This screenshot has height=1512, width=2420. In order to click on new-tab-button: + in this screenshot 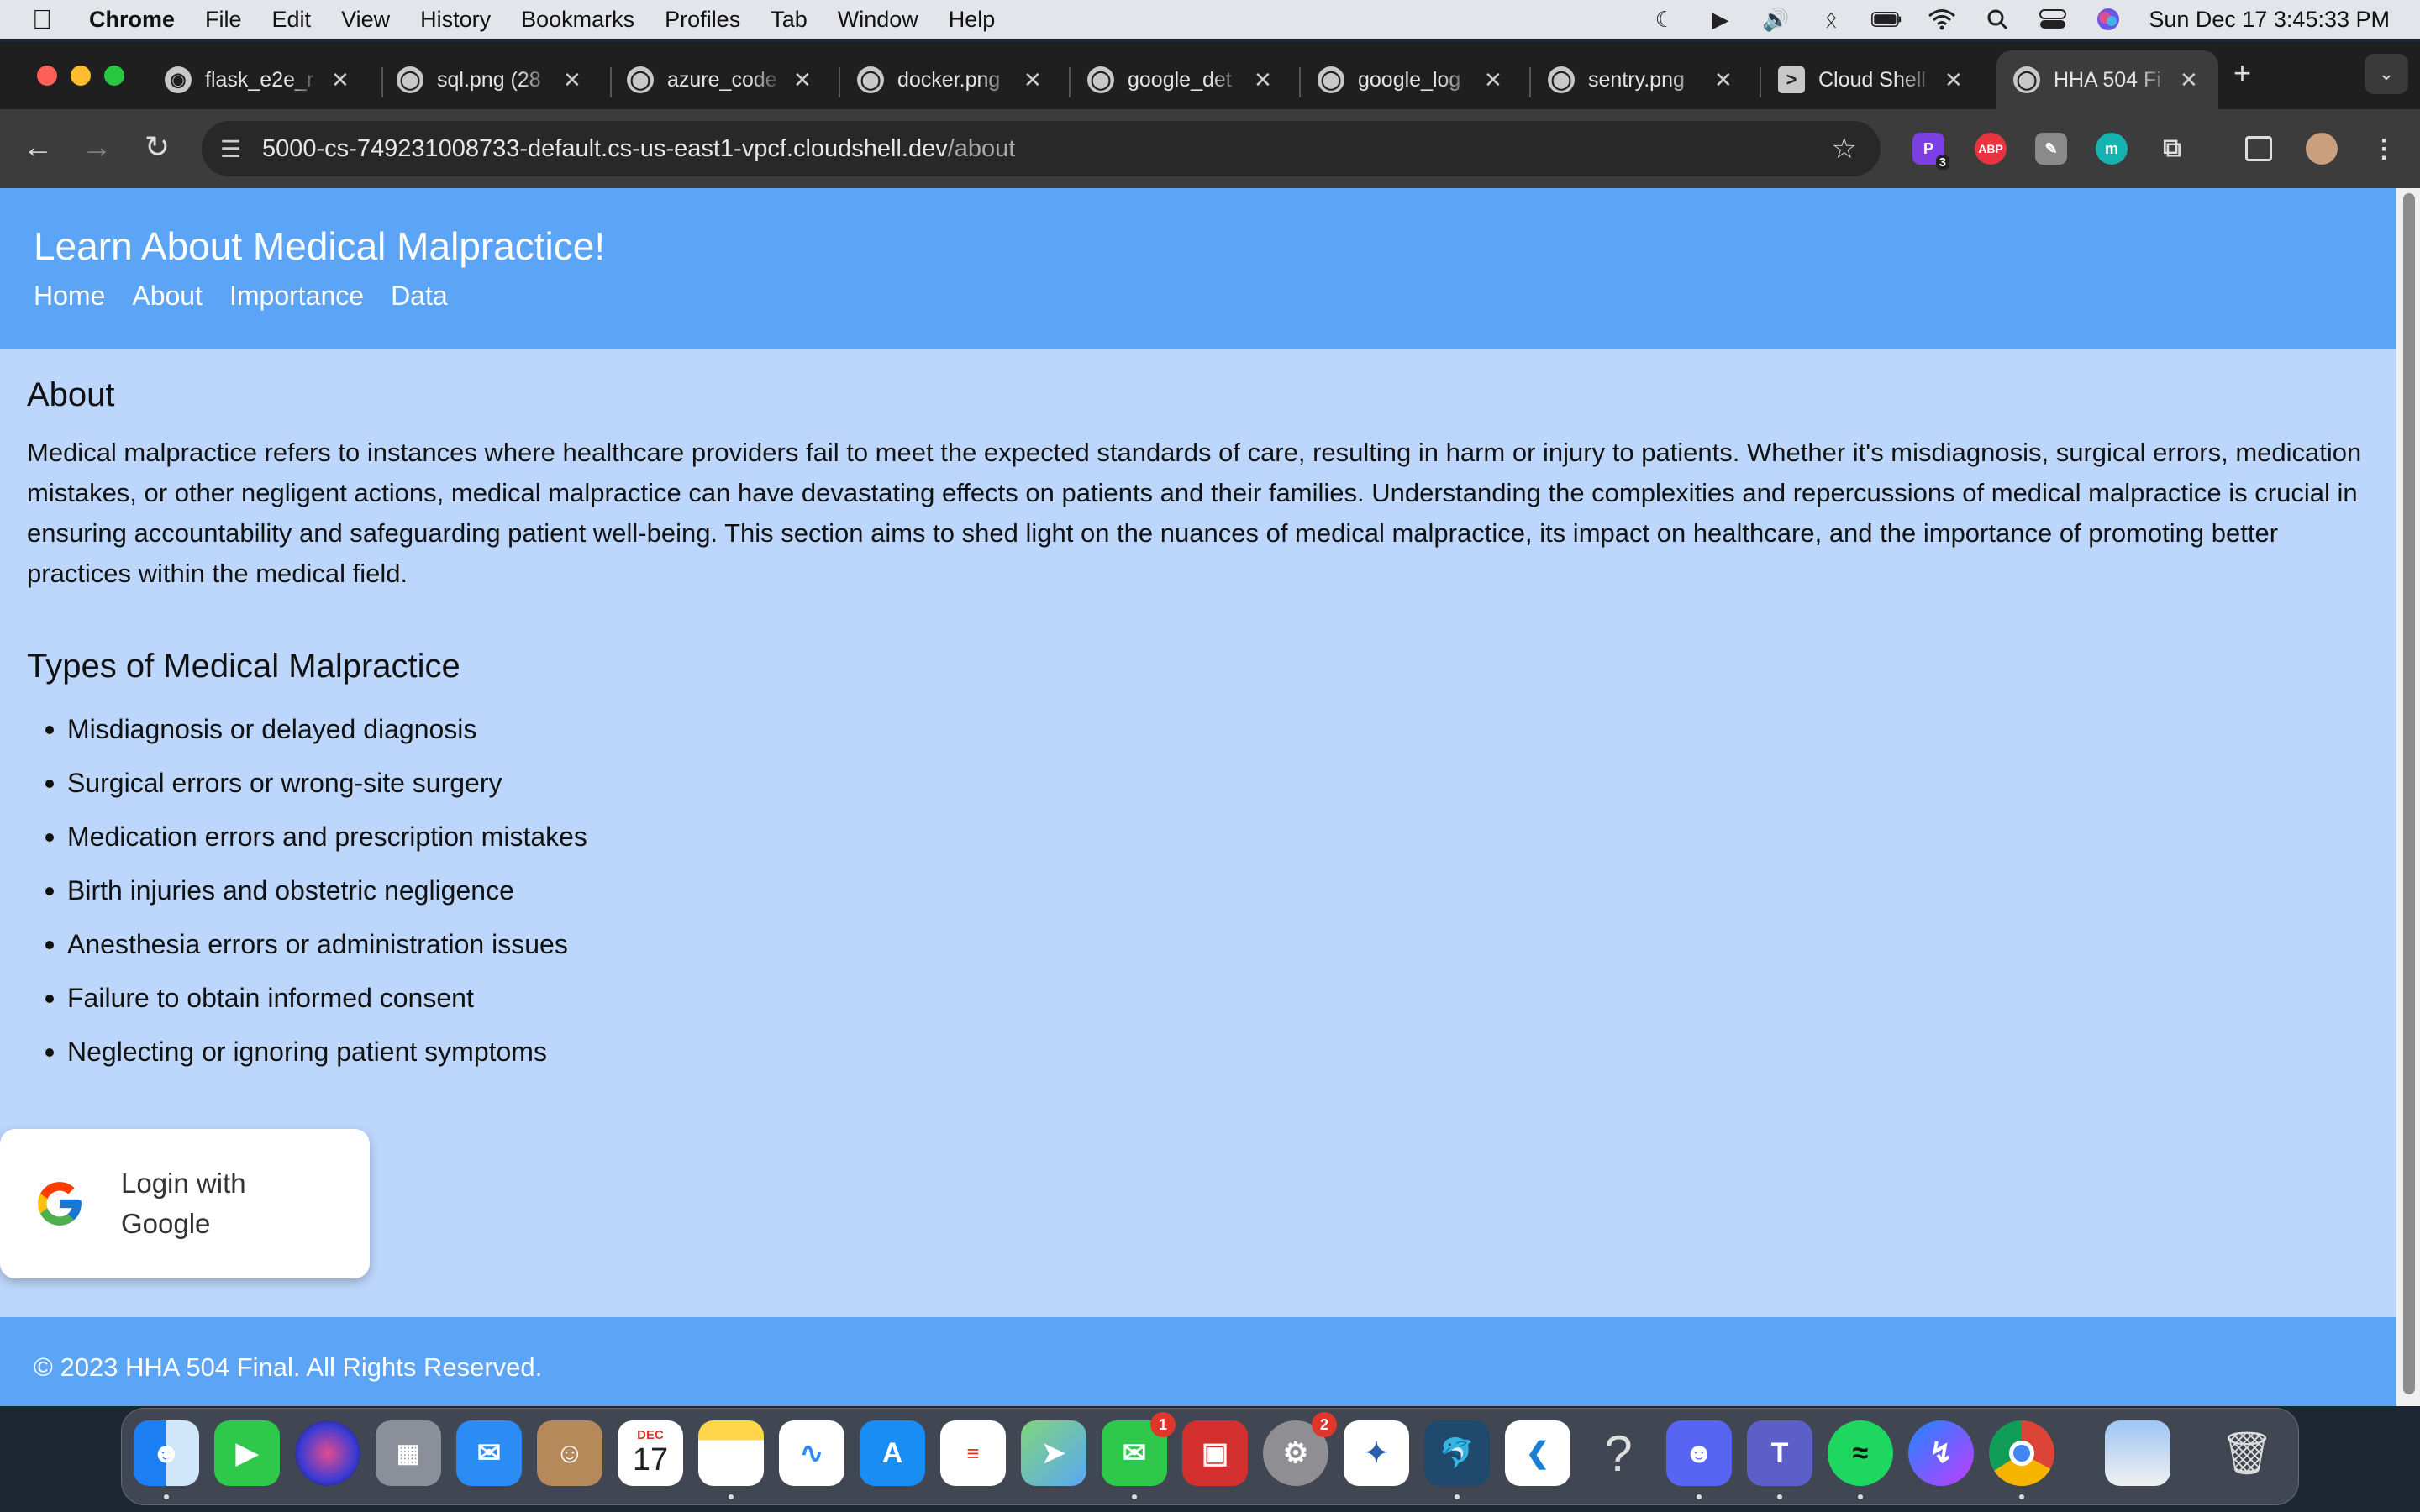, I will do `click(2242, 73)`.